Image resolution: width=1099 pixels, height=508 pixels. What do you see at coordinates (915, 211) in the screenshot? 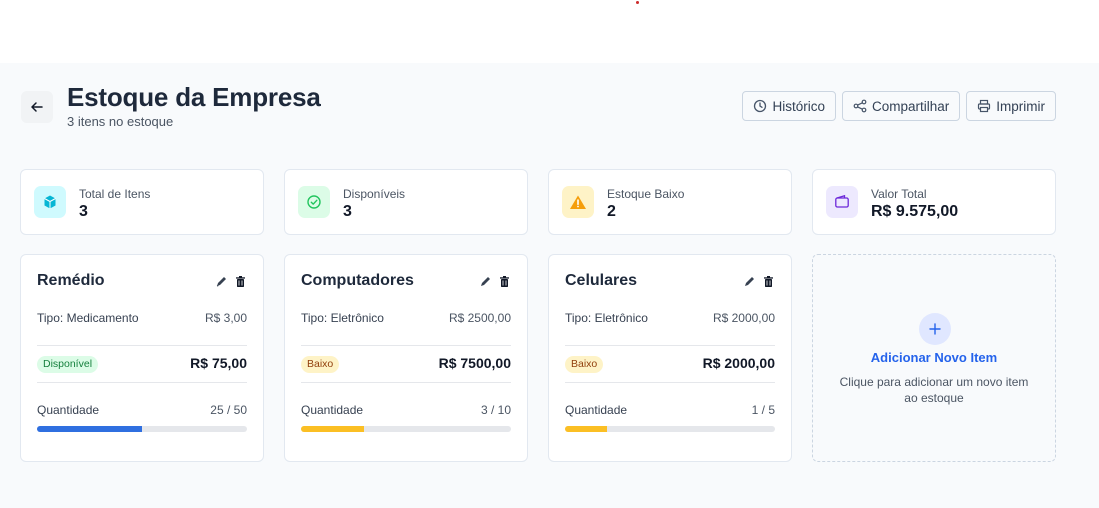
I see `stat-value: R$ 9.575,00` at bounding box center [915, 211].